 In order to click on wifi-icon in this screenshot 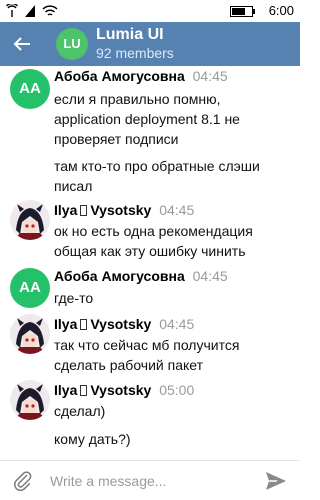, I will do `click(50, 10)`.